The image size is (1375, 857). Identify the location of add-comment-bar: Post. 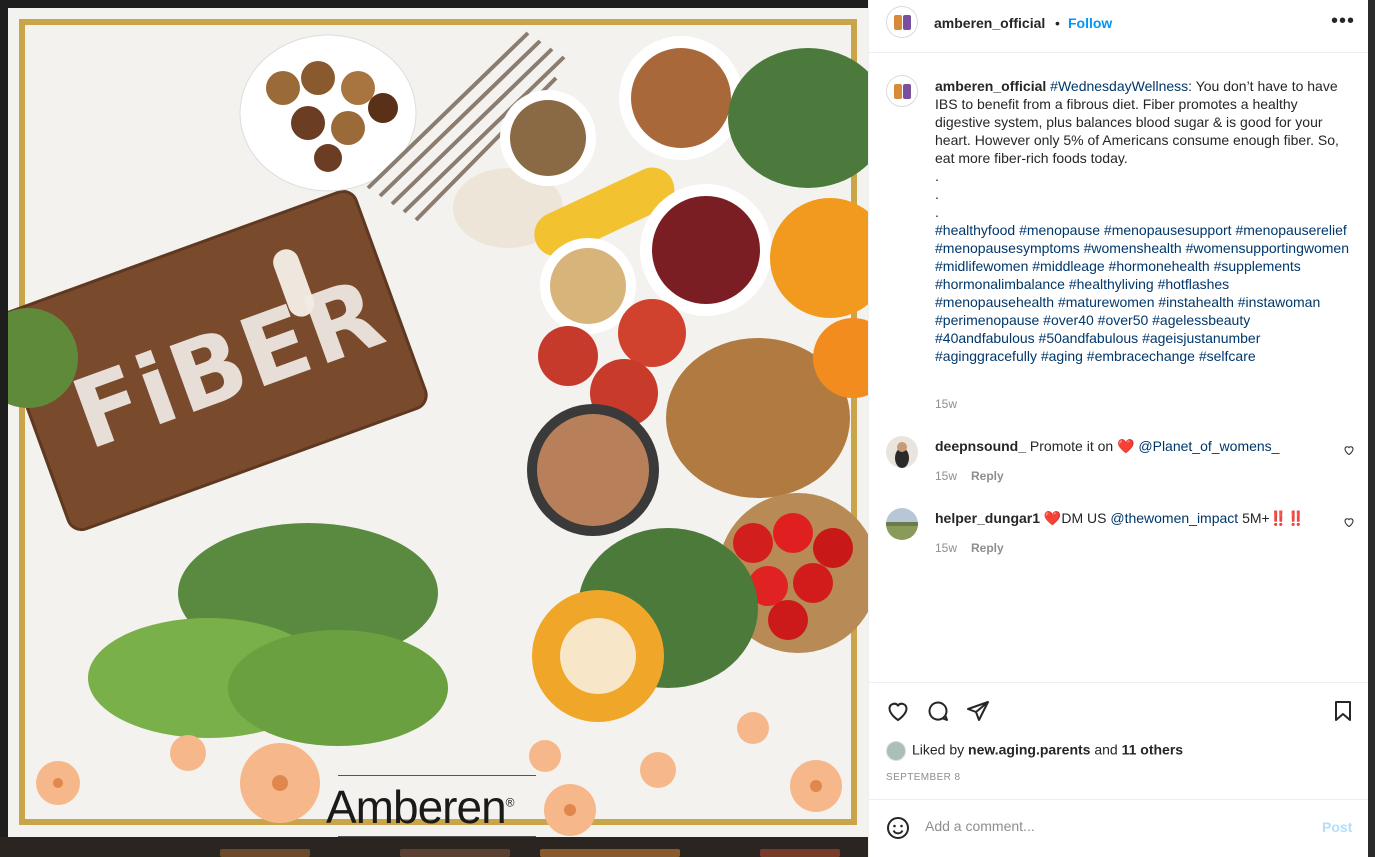
(1119, 828).